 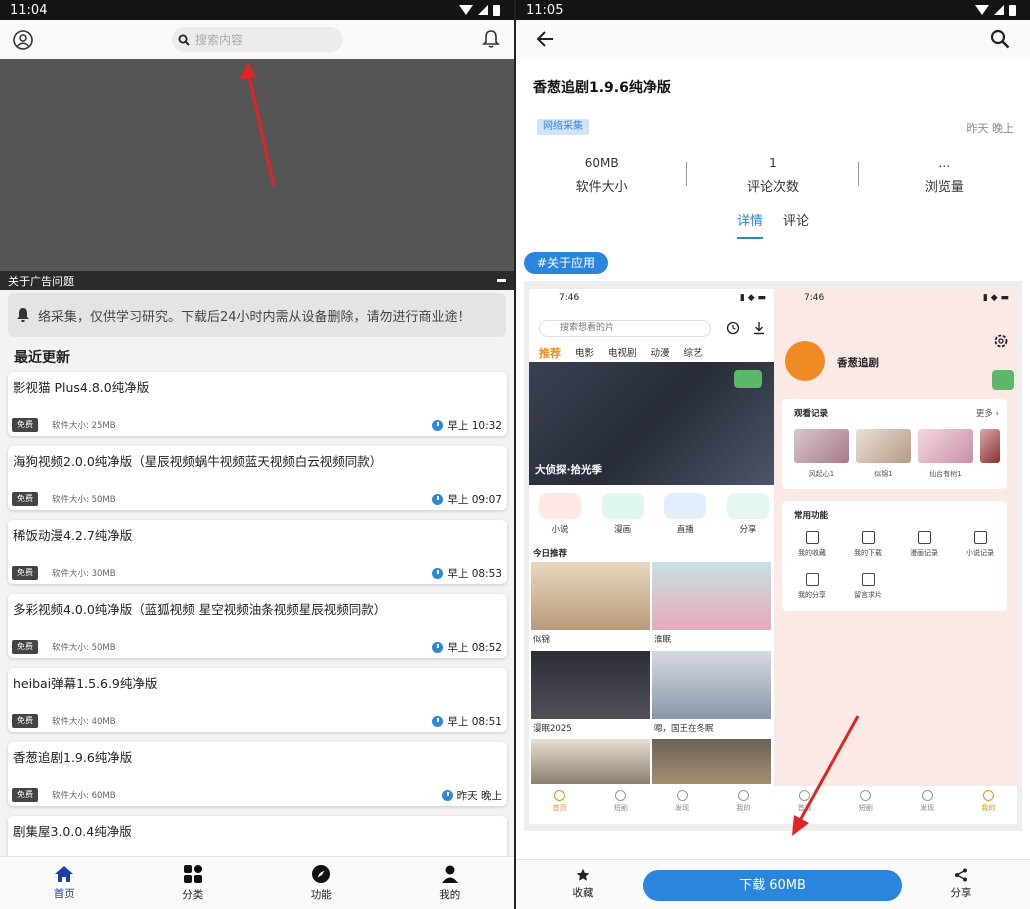 I want to click on item-title: 海狗视频2.0.0纯净版（星辰视频蜗牛视频蓝天视频白云视频同款）, so click(x=198, y=461).